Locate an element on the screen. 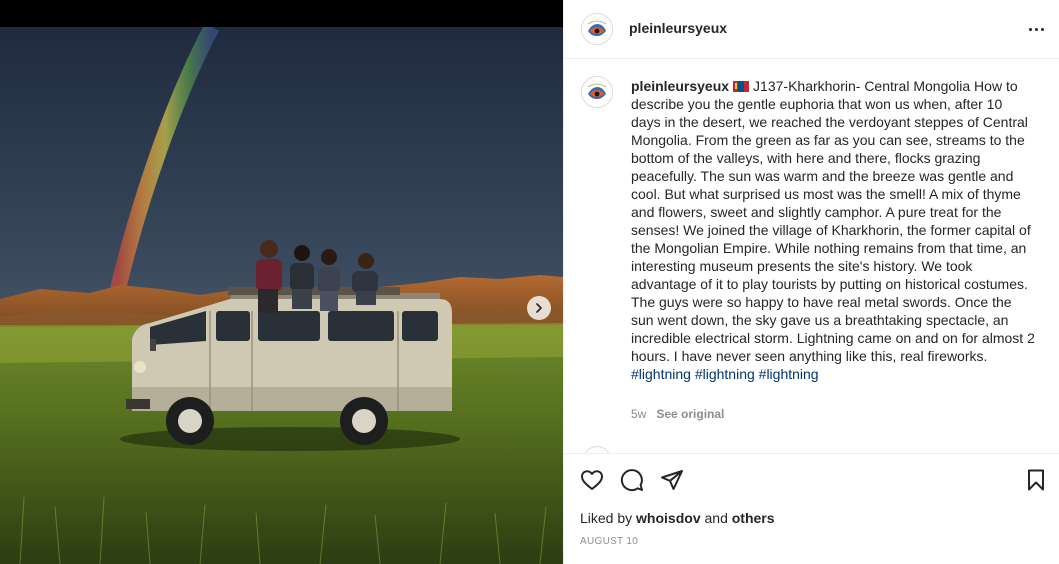 Image resolution: width=1059 pixels, height=564 pixels. more-options-icon is located at coordinates (1030, 29).